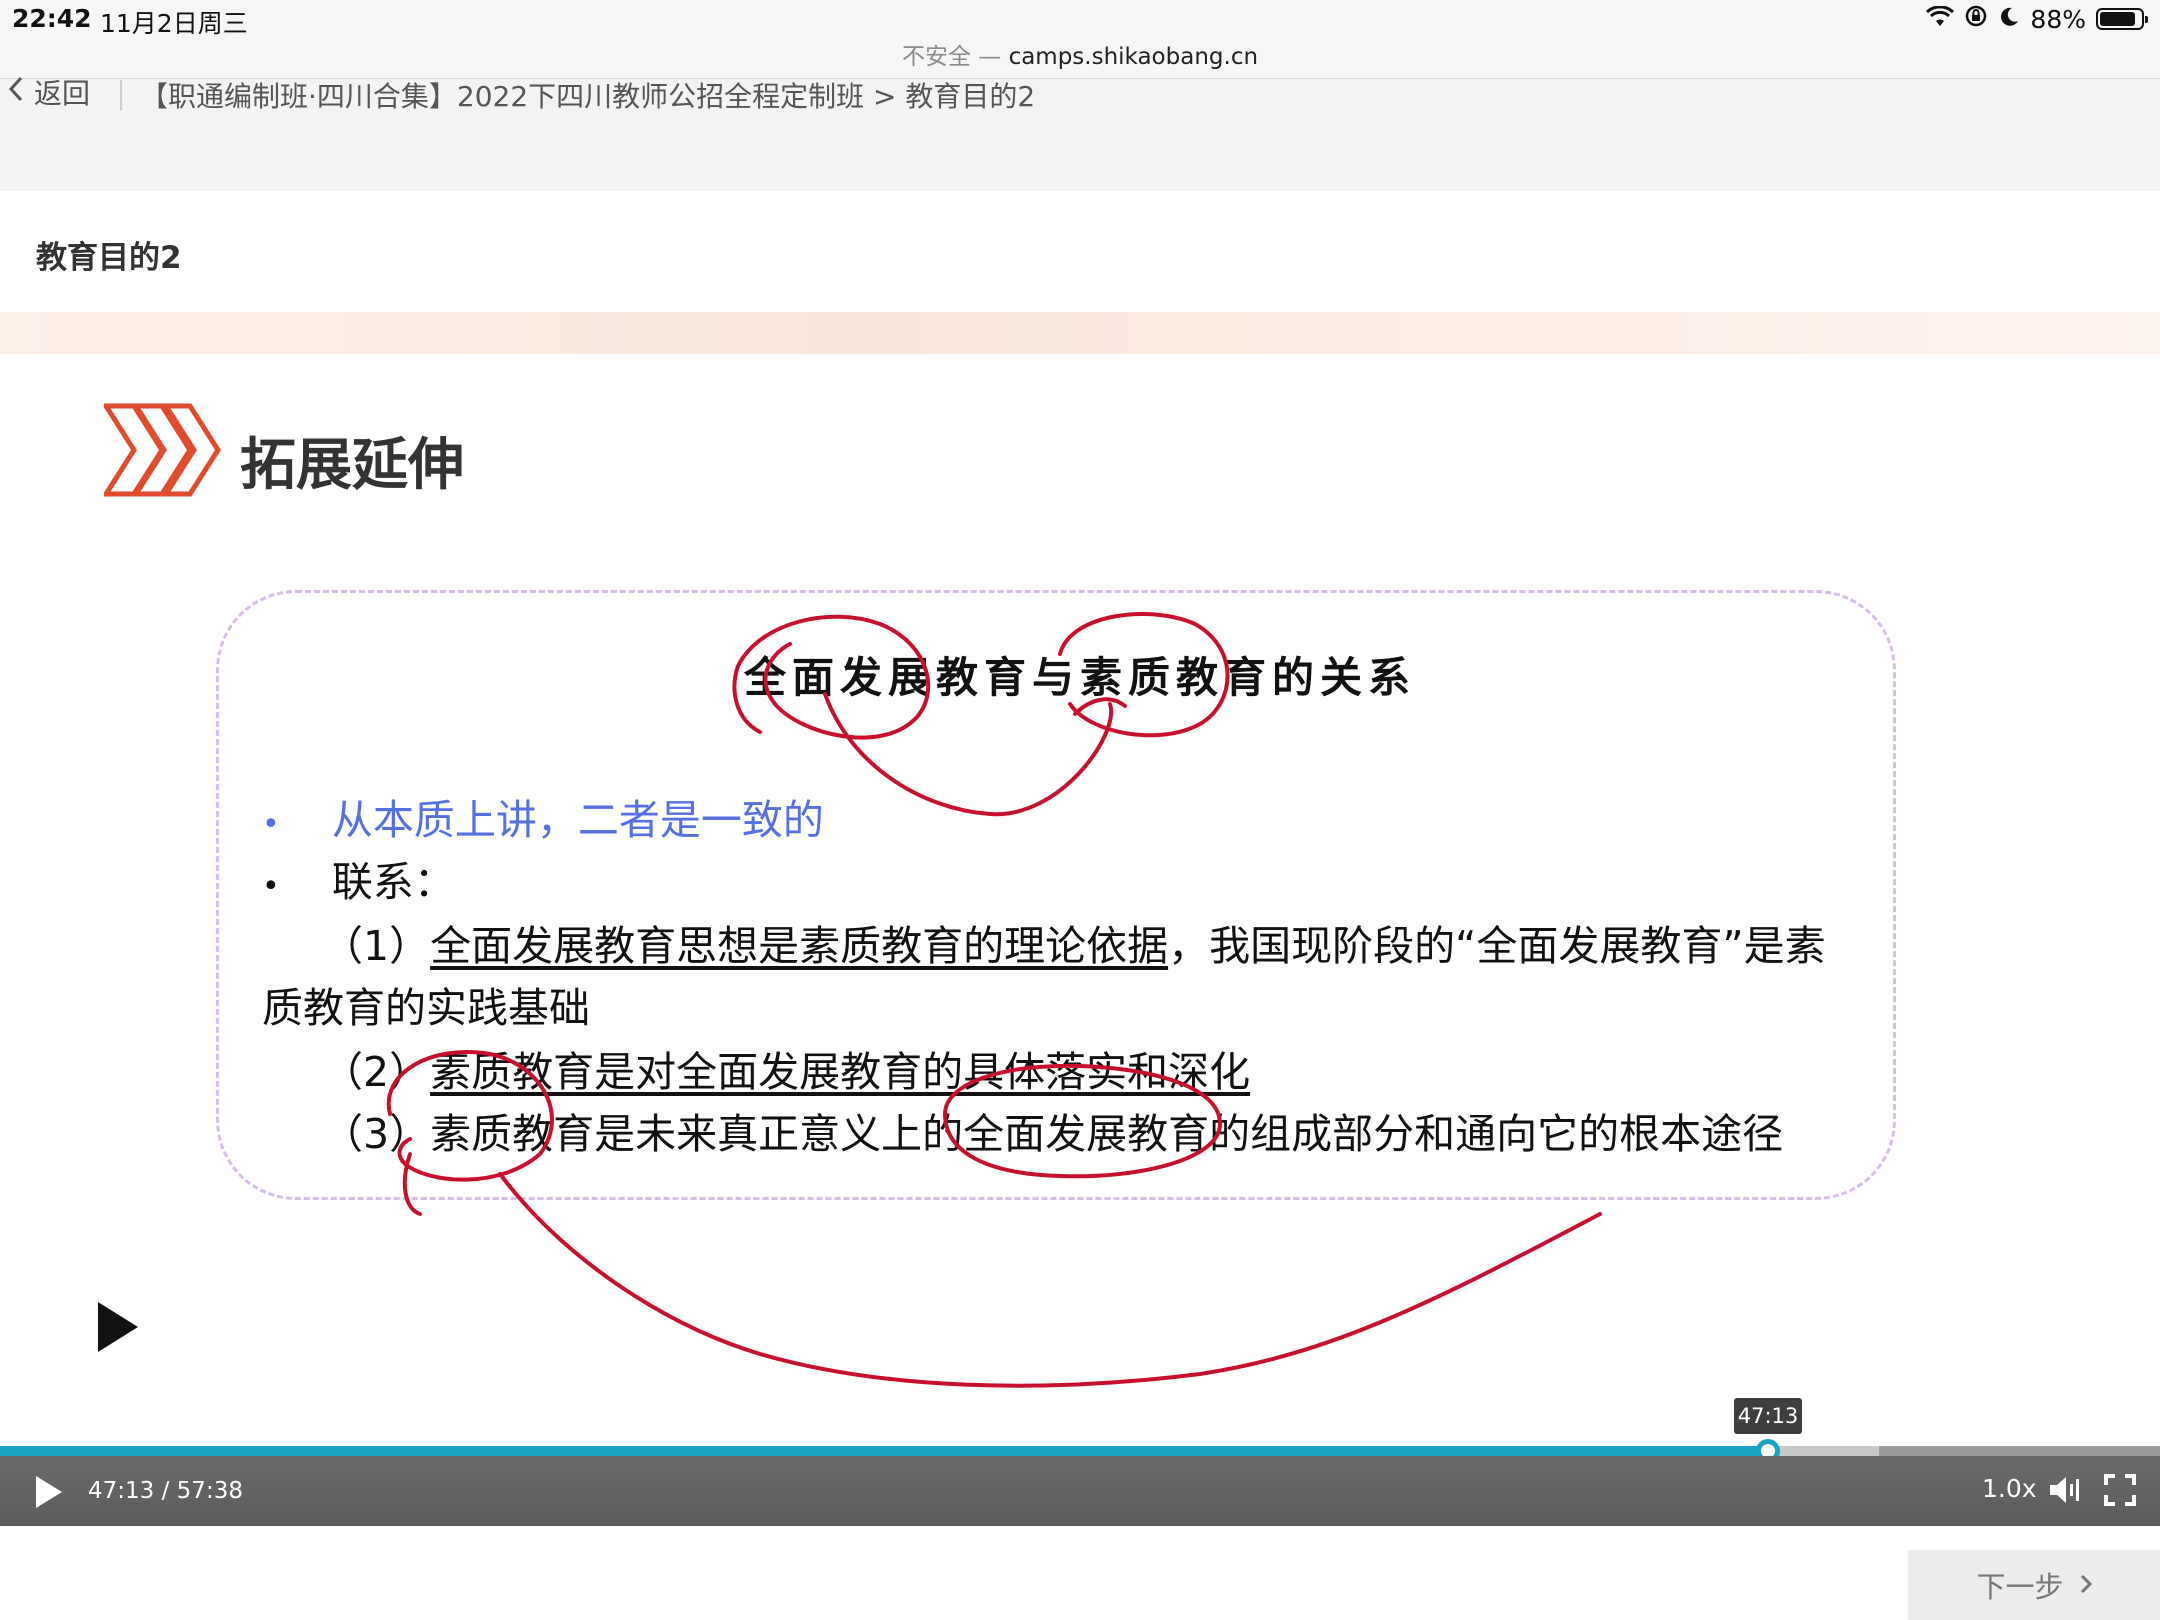 This screenshot has height=1620, width=2160. What do you see at coordinates (1080, 252) in the screenshot?
I see `title-card` at bounding box center [1080, 252].